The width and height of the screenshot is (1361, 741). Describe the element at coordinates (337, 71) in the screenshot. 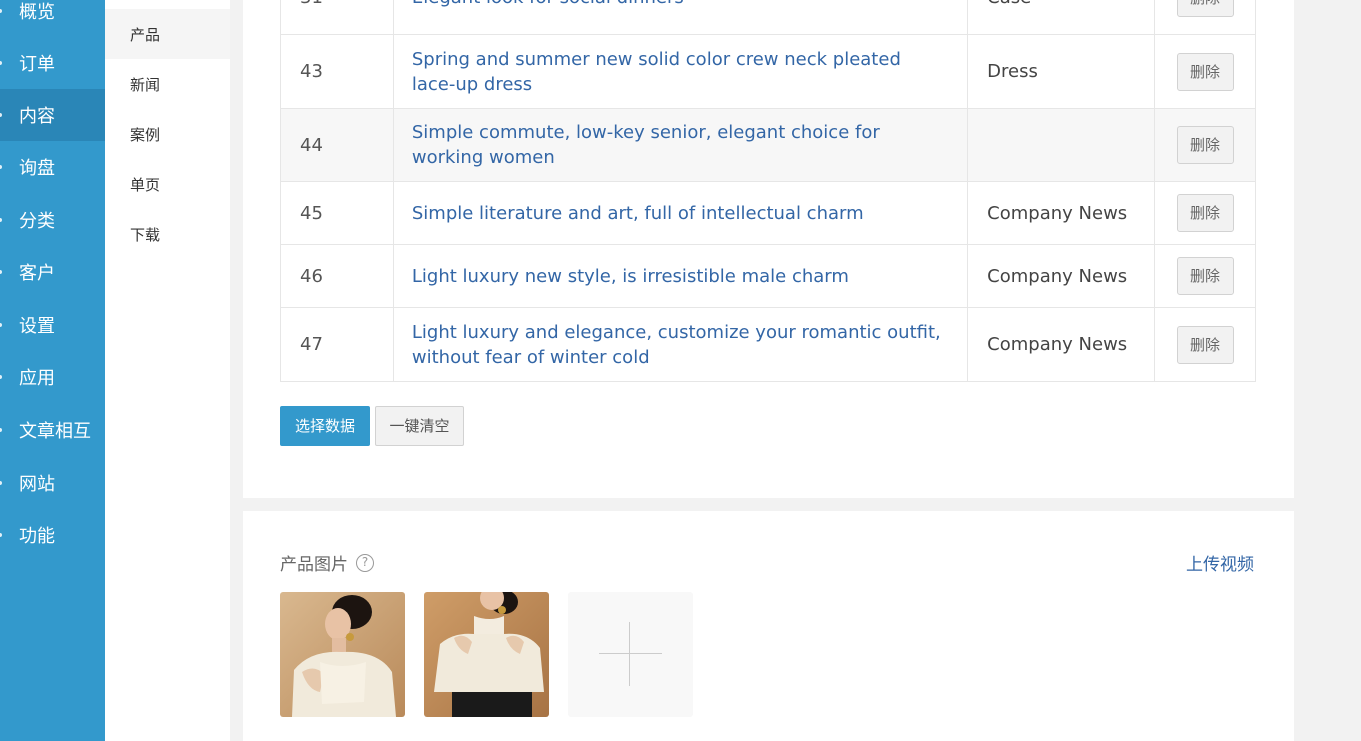

I see `row-id: 43` at that location.